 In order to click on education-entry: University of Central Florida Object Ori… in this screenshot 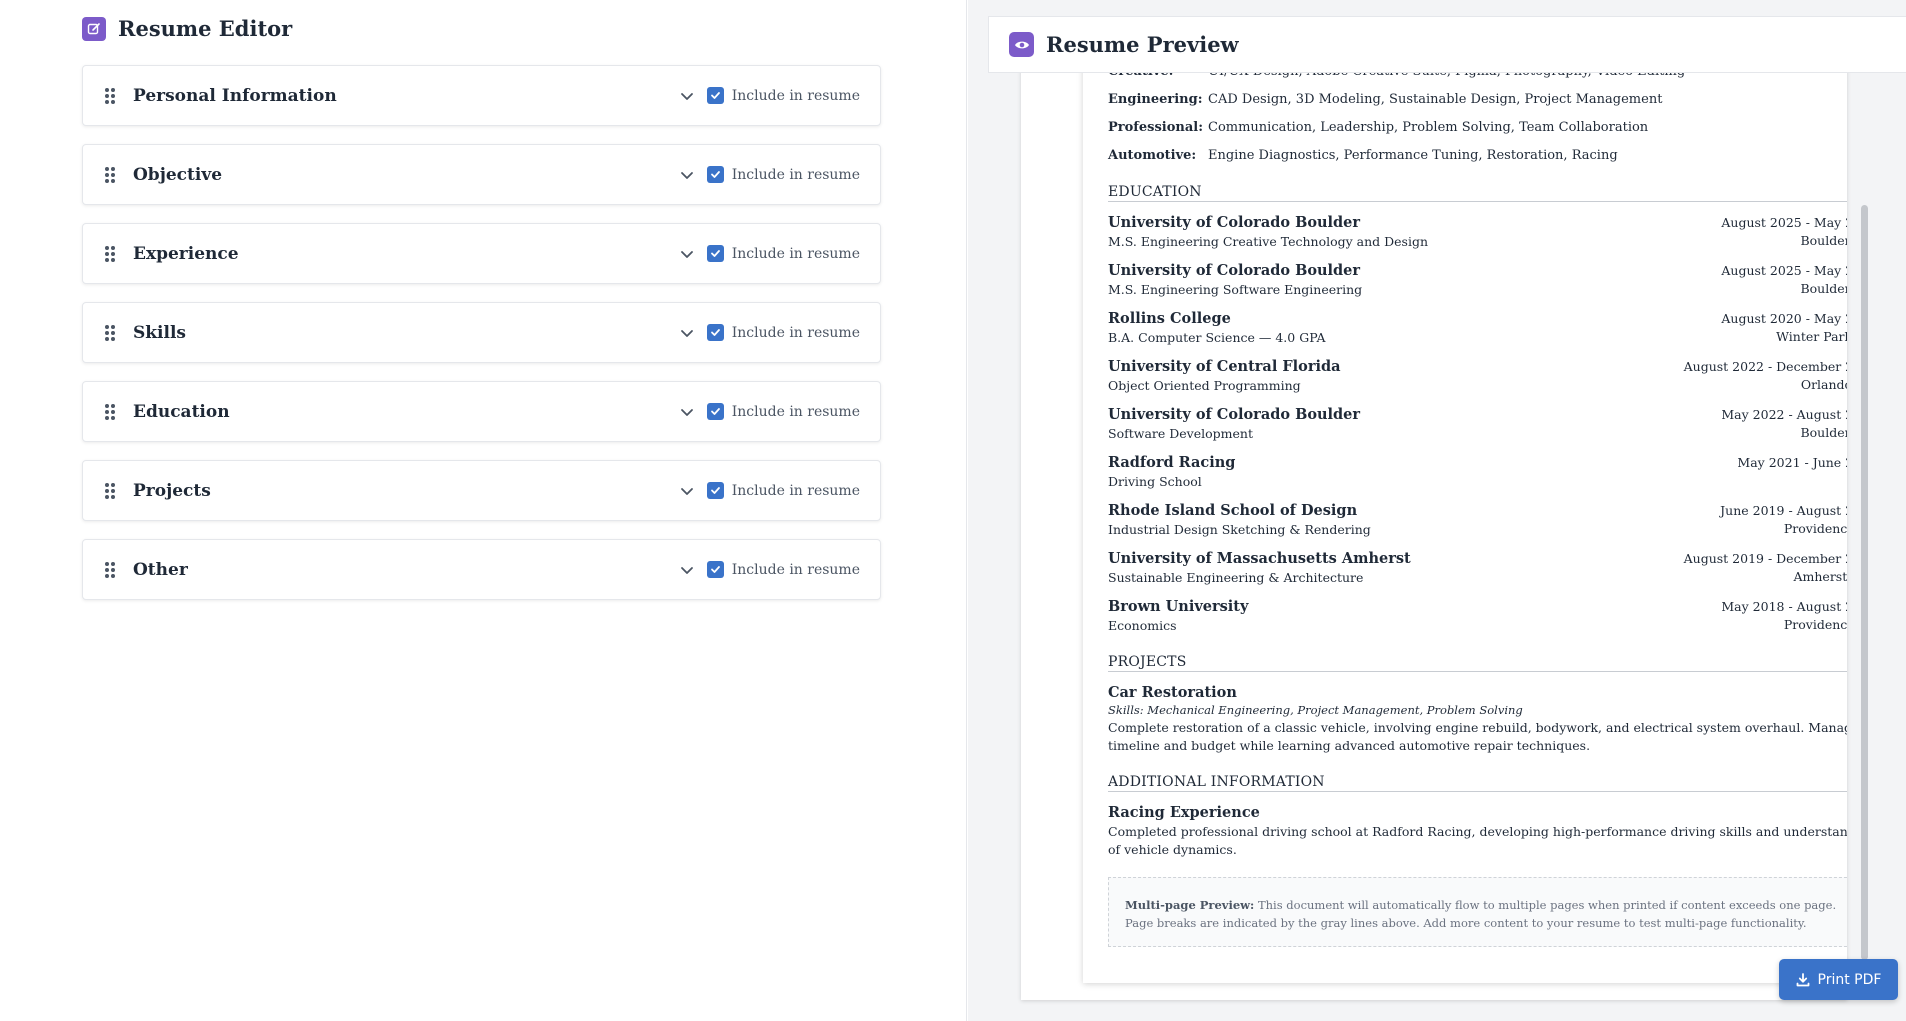, I will do `click(1477, 378)`.